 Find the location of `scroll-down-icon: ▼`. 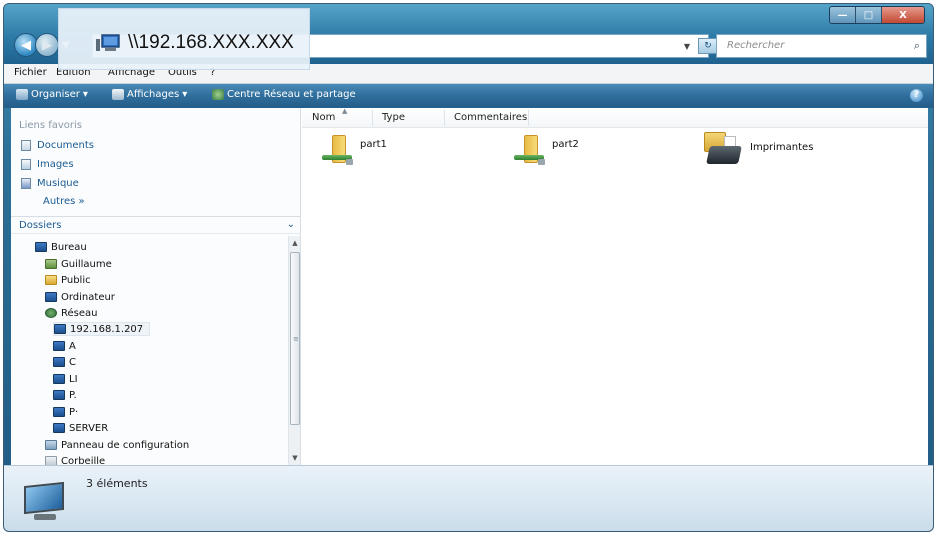

scroll-down-icon: ▼ is located at coordinates (295, 458).